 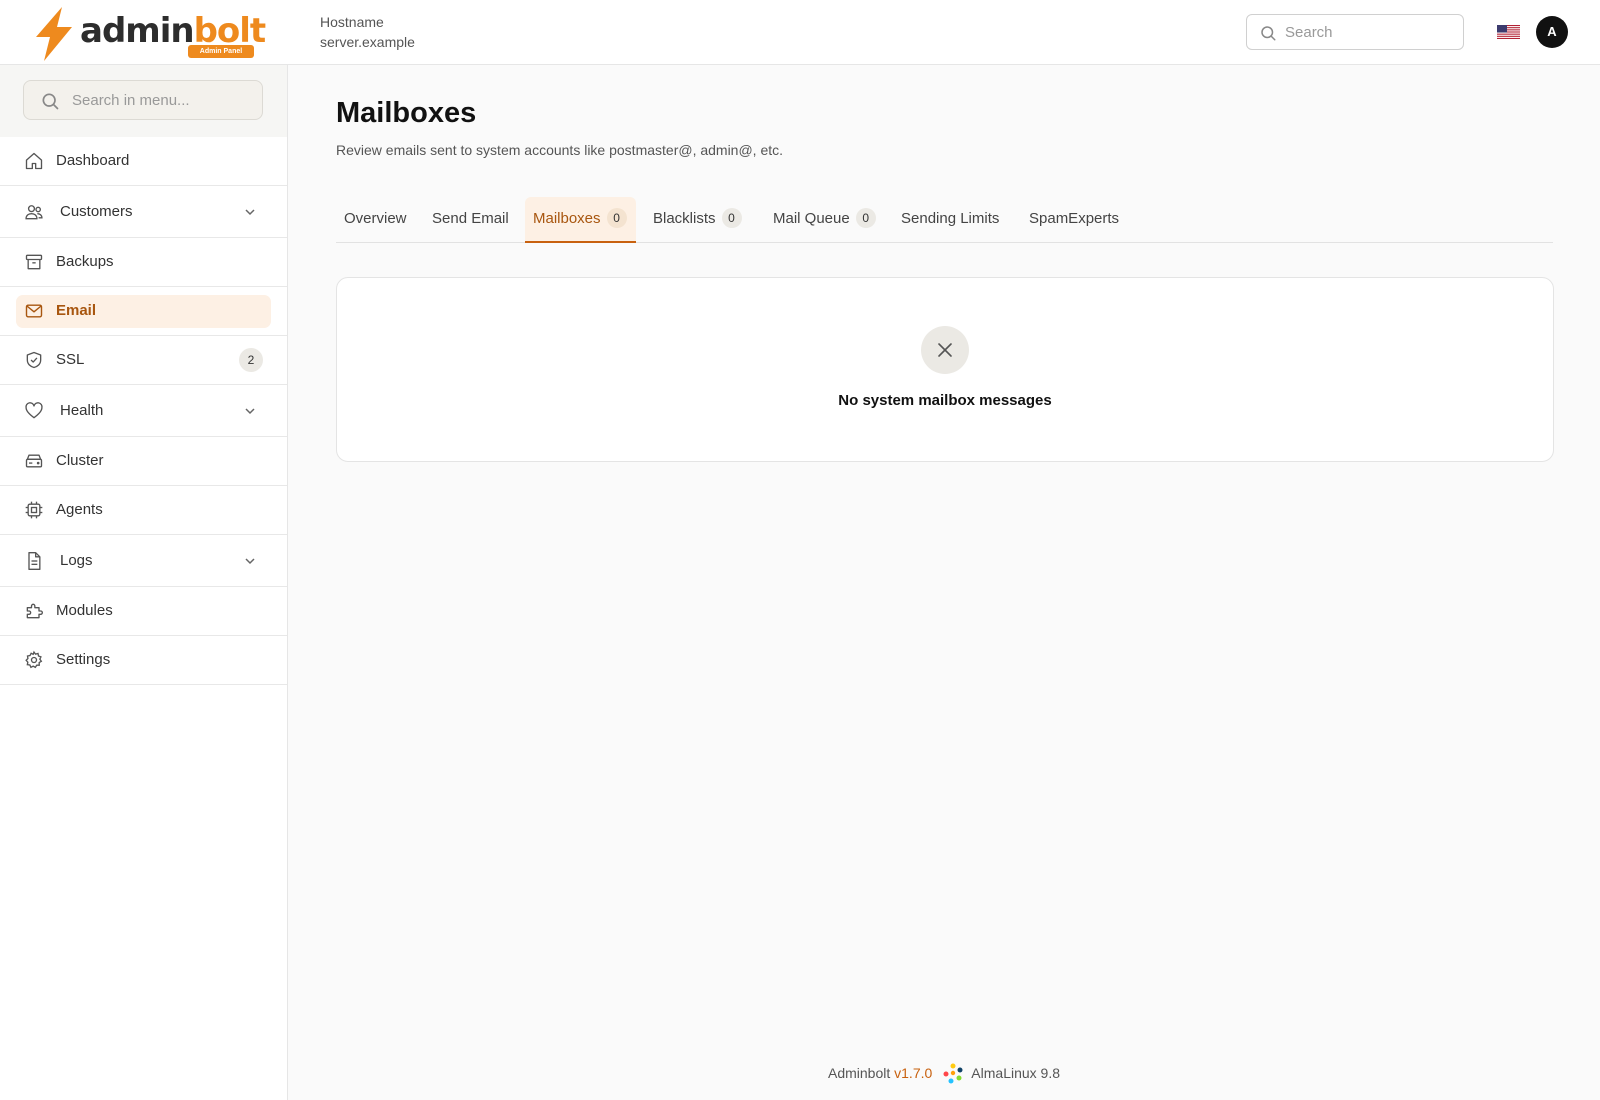 I want to click on sidebar-item-label: SSL, so click(x=70, y=359).